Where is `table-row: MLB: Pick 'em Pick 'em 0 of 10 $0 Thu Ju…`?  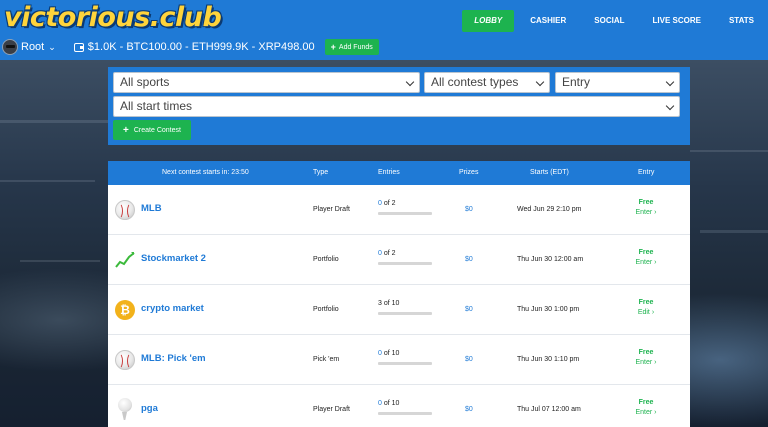
table-row: MLB: Pick 'em Pick 'em 0 of 10 $0 Thu Ju… is located at coordinates (399, 360).